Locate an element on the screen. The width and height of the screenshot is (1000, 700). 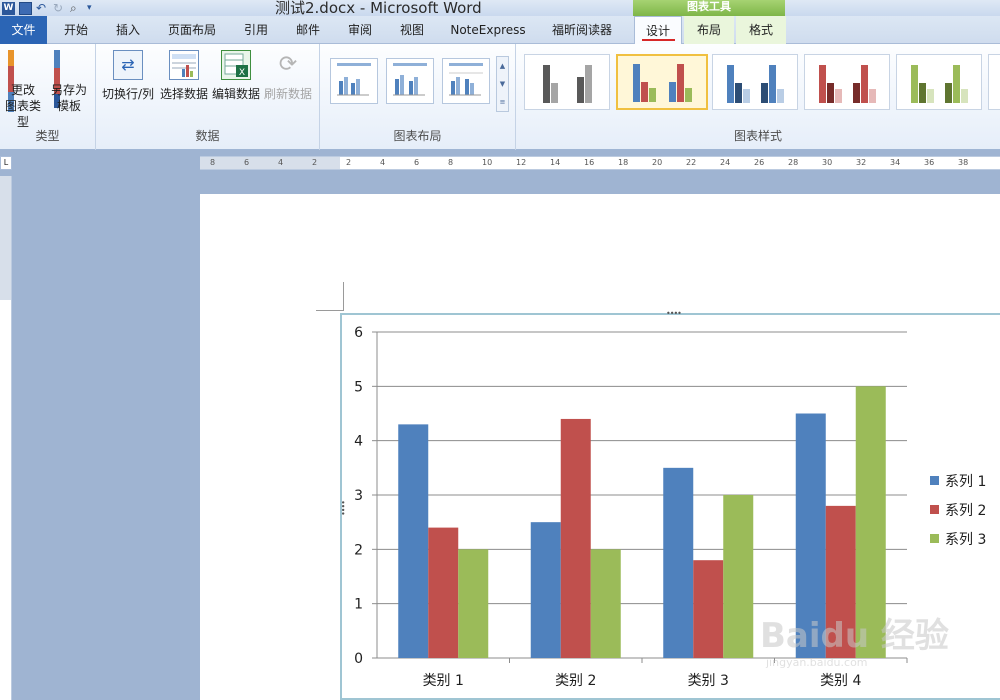
legend-label-3: 系列 3 is located at coordinates (966, 539).